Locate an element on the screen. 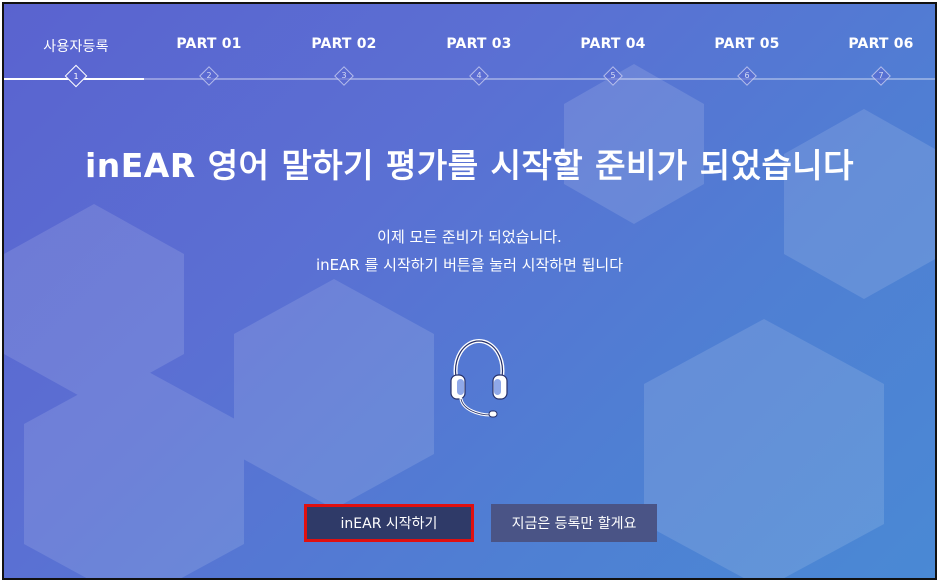 The width and height of the screenshot is (941, 584). step-number-6: 6 is located at coordinates (747, 75).